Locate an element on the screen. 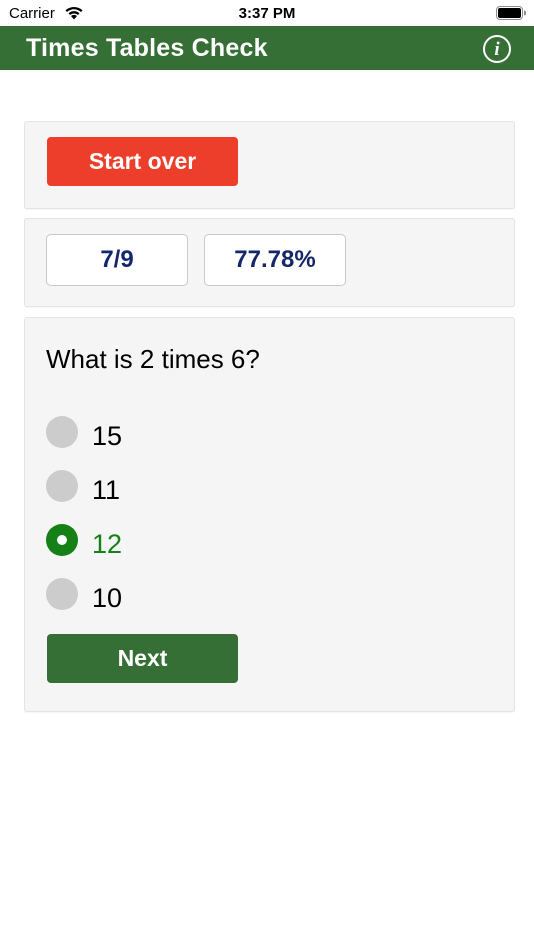  question-text: What is 2 times 6? is located at coordinates (153, 359).